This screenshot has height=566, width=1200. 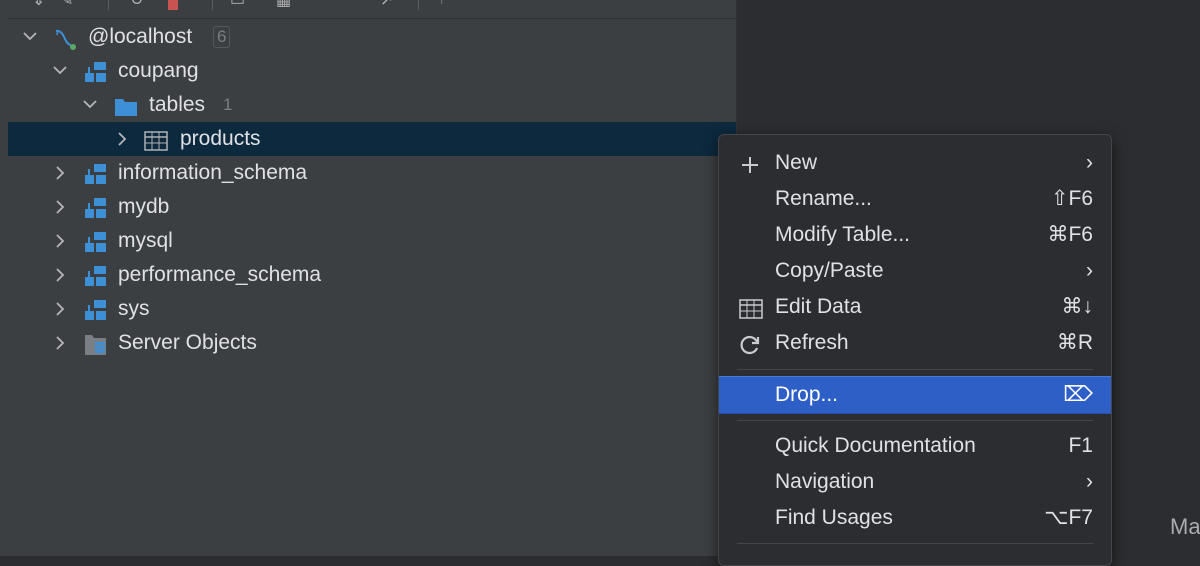 What do you see at coordinates (372, 275) in the screenshot?
I see `tree-node-schema-performance-schema: performance_schema` at bounding box center [372, 275].